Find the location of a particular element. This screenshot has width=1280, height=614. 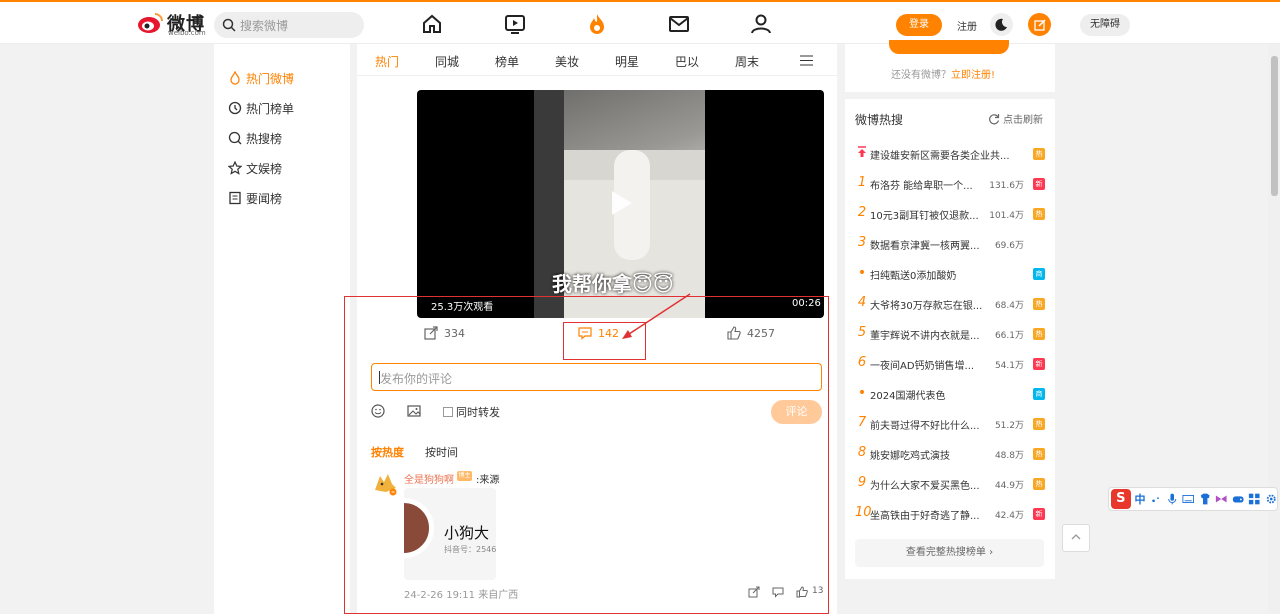

hot-search-item: • 扫纯甄送0添加酸奶 商 is located at coordinates (950, 275).